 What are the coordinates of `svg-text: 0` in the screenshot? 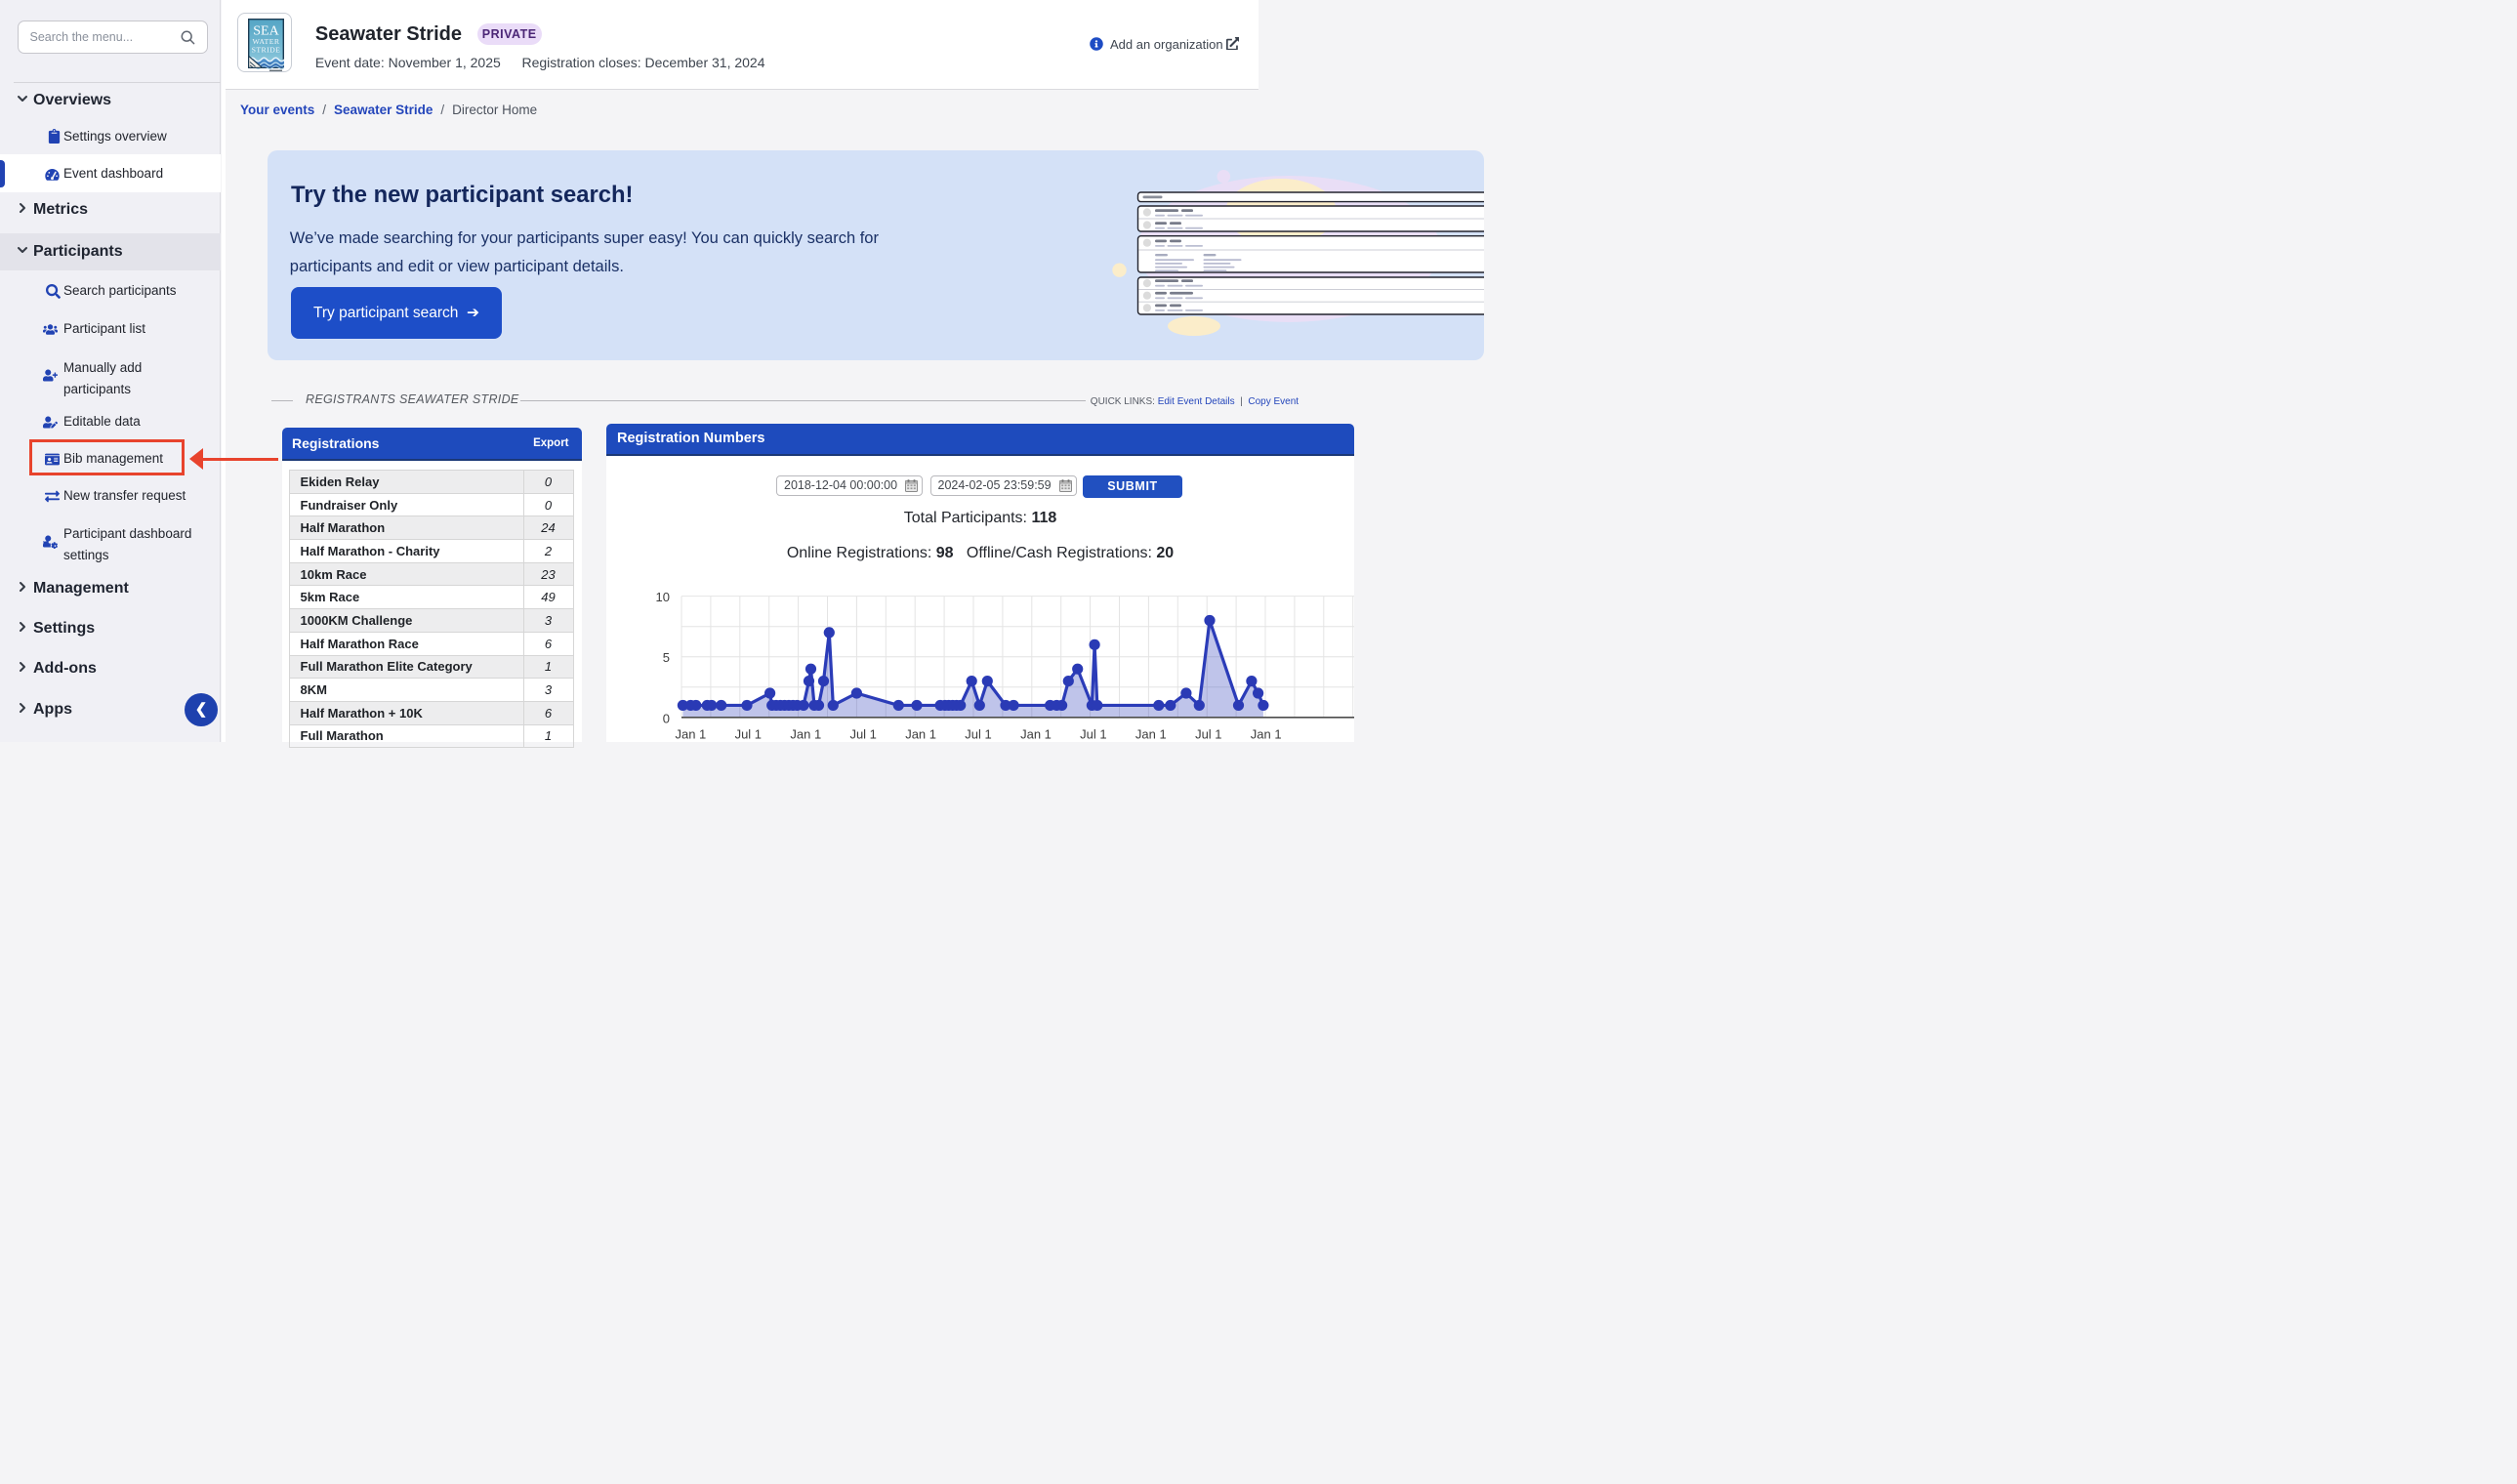 It's located at (666, 718).